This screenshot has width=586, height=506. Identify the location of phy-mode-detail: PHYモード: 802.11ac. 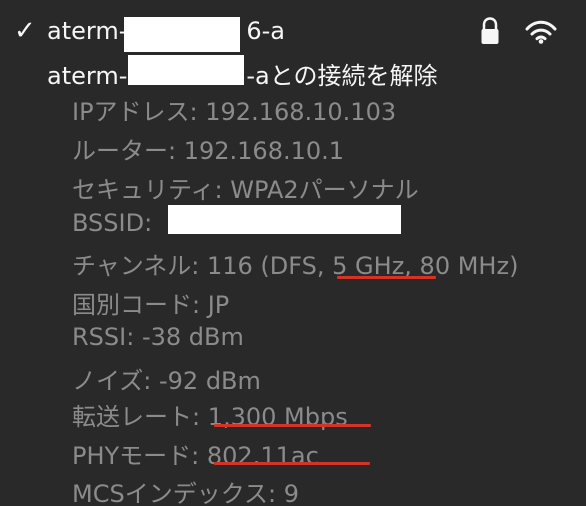
(195, 456).